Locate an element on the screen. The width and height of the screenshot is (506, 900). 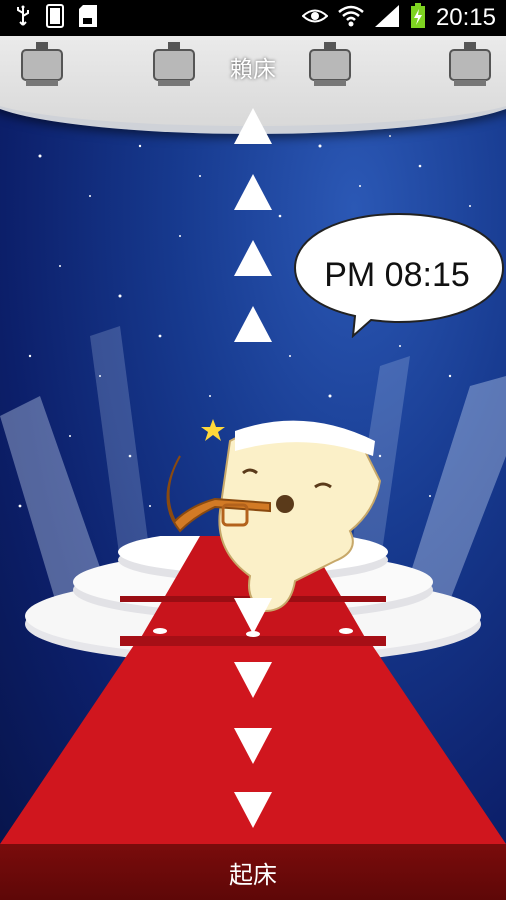
alarm-time-display: PM 08:15 is located at coordinates (397, 275).